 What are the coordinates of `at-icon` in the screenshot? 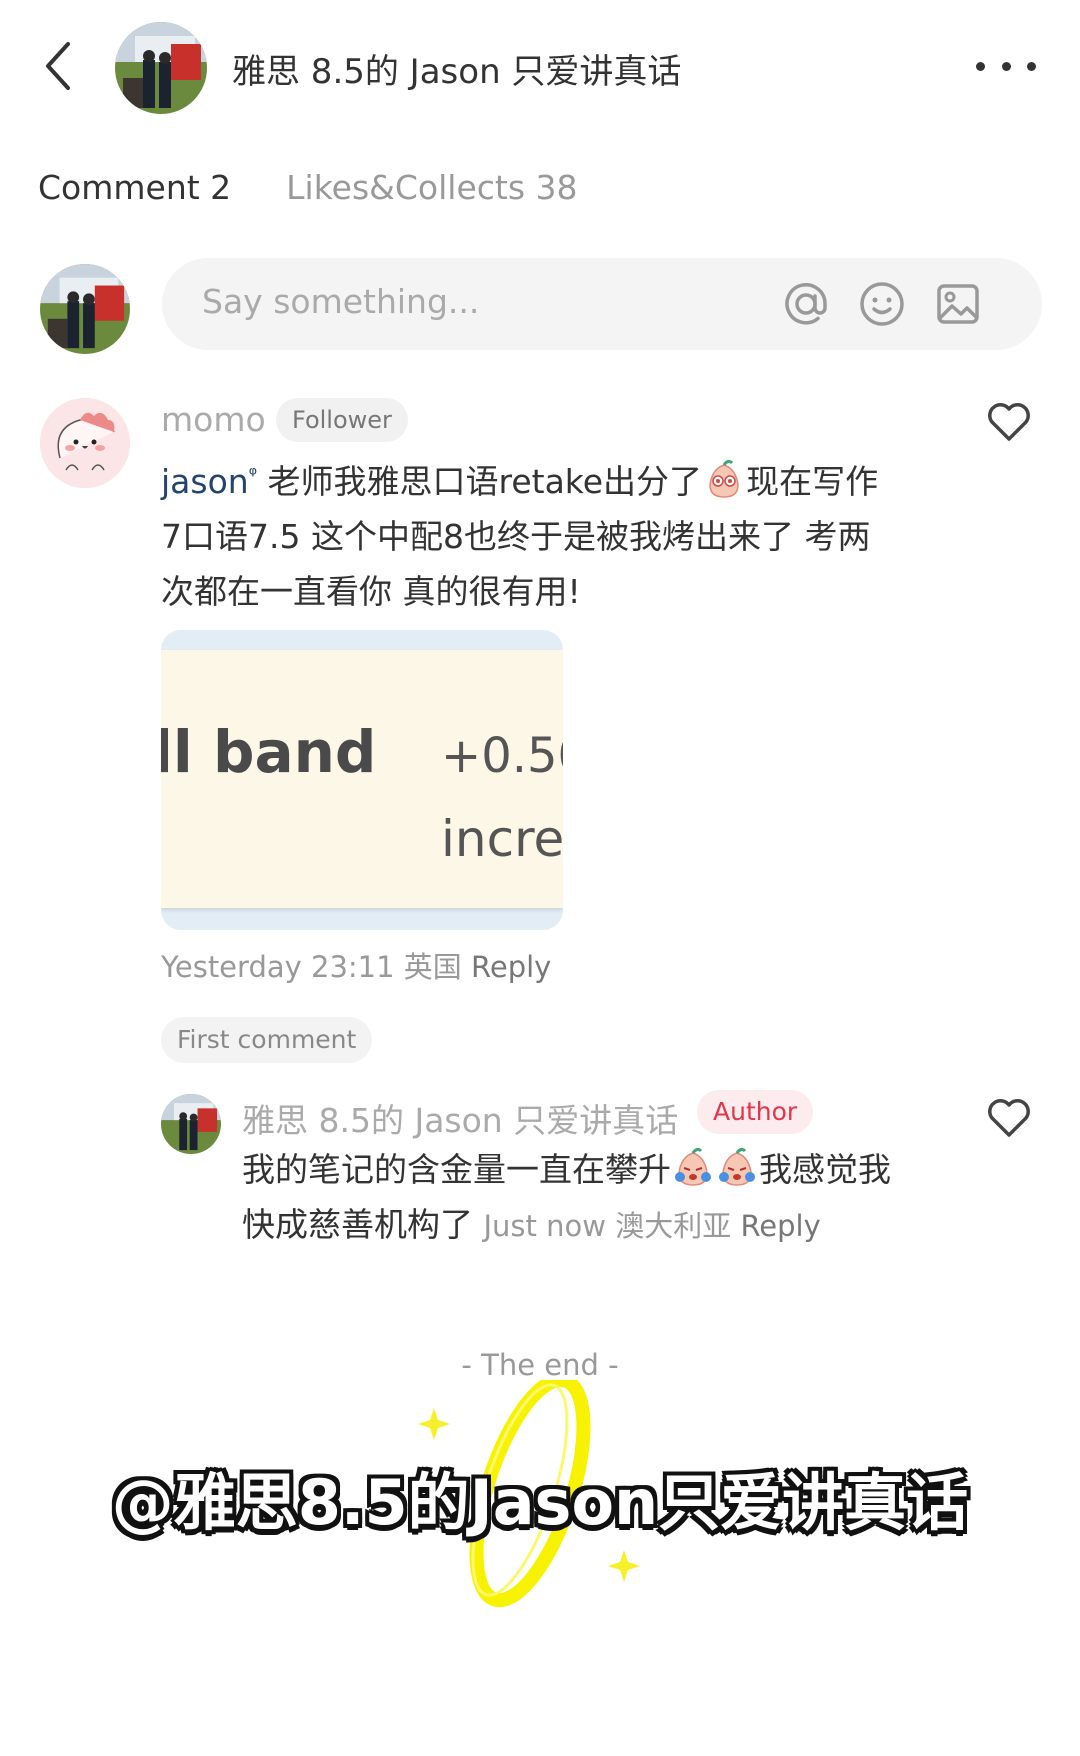 It's located at (806, 304).